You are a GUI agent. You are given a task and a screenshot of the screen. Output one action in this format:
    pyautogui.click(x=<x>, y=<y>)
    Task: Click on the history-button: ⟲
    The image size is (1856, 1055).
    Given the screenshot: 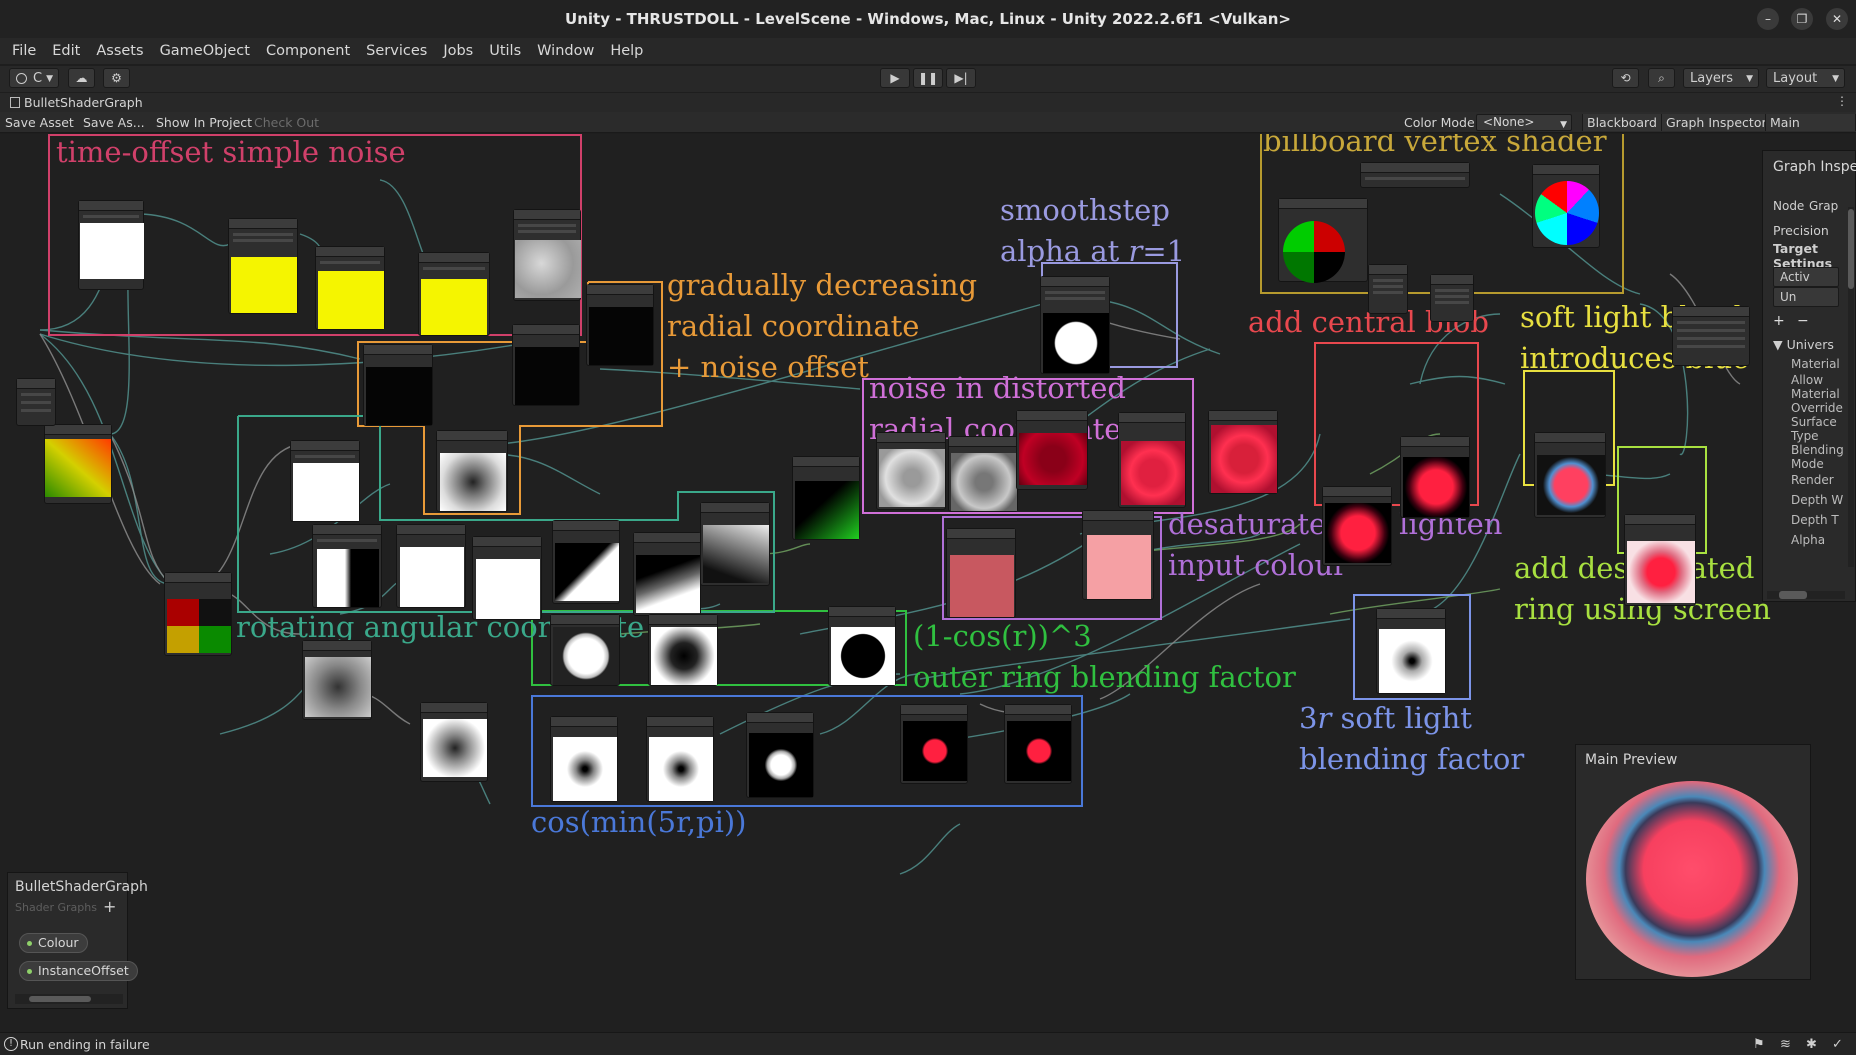 What is the action you would take?
    pyautogui.click(x=1625, y=78)
    